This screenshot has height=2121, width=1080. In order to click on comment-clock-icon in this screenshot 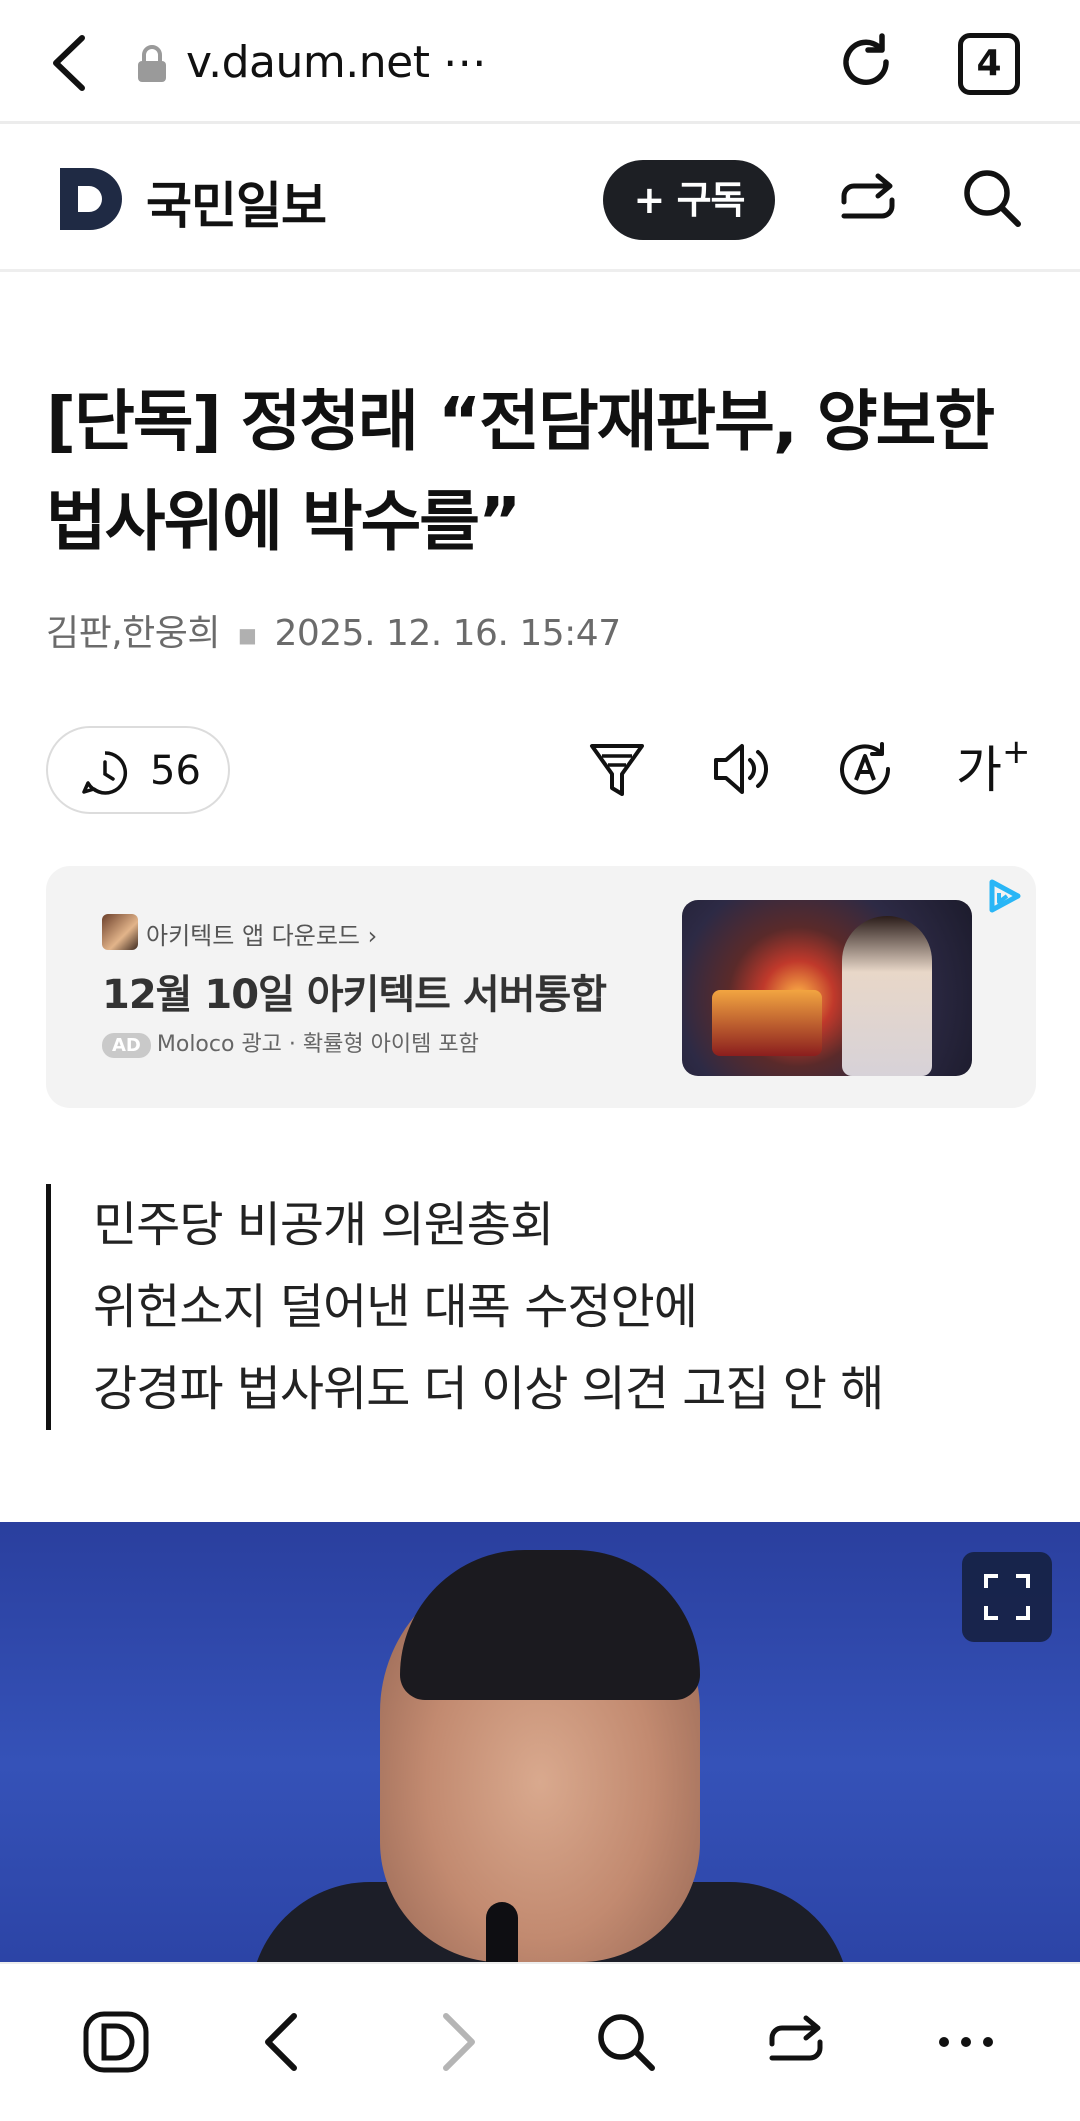, I will do `click(105, 773)`.